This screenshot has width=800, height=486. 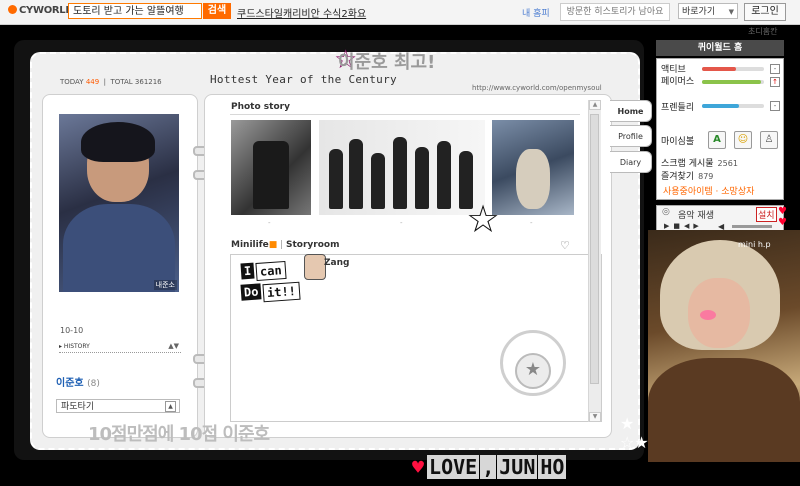 I want to click on chevron-up-icon: ▲, so click(x=170, y=406).